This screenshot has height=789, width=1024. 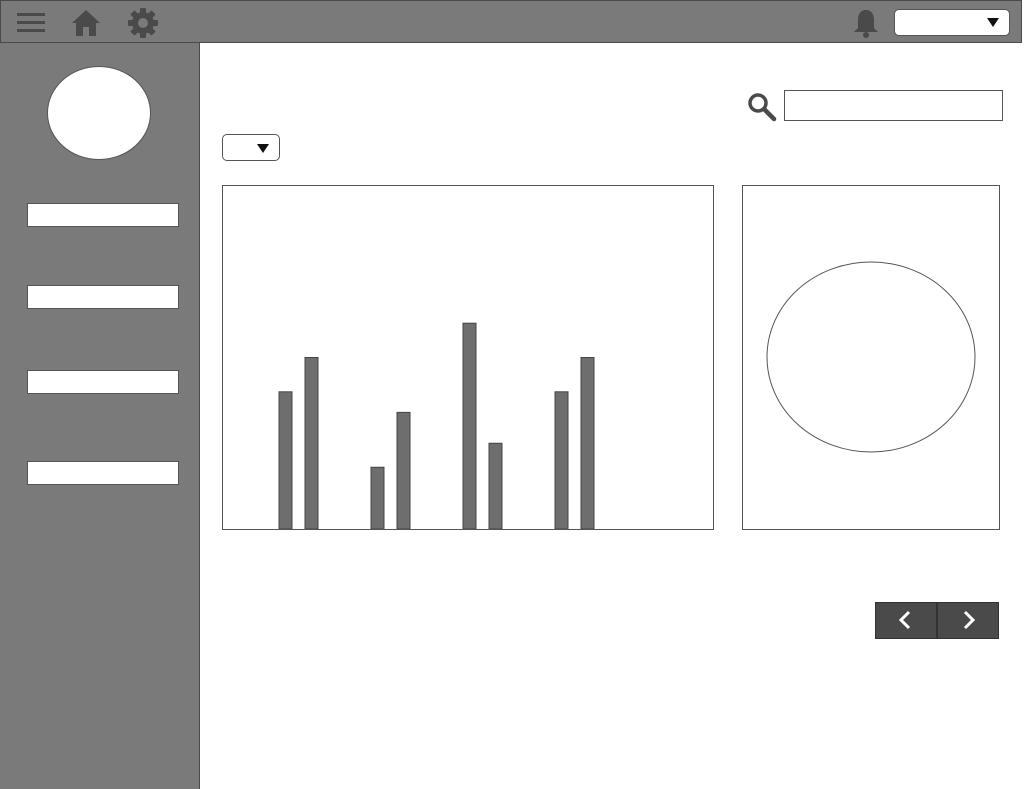 I want to click on pie-circle, so click(x=871, y=357).